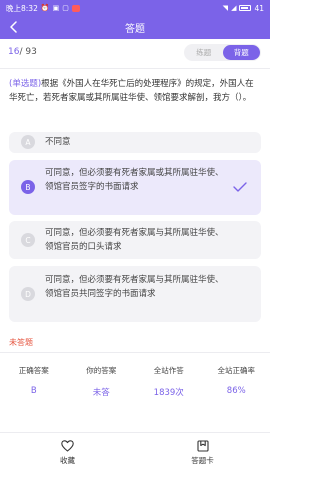 This screenshot has width=320, height=480. I want to click on notification-icon: ▢, so click(65, 7).